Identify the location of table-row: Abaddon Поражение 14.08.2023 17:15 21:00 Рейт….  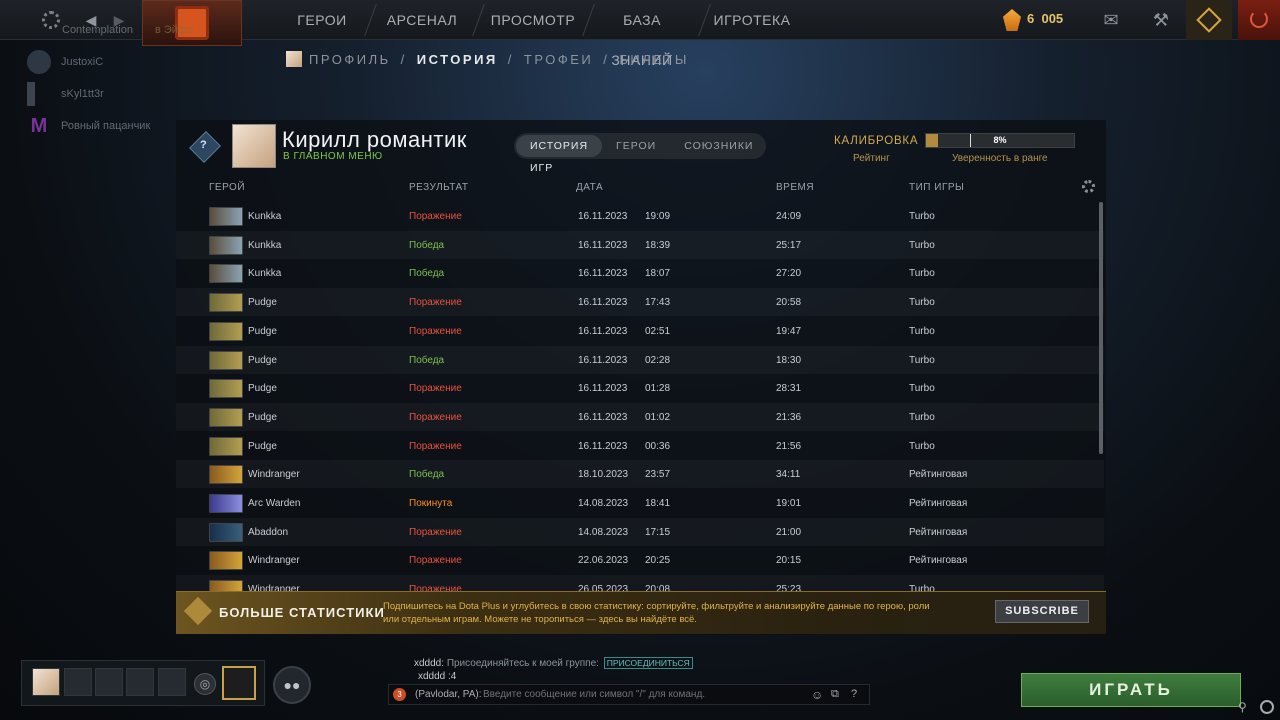
(640, 532).